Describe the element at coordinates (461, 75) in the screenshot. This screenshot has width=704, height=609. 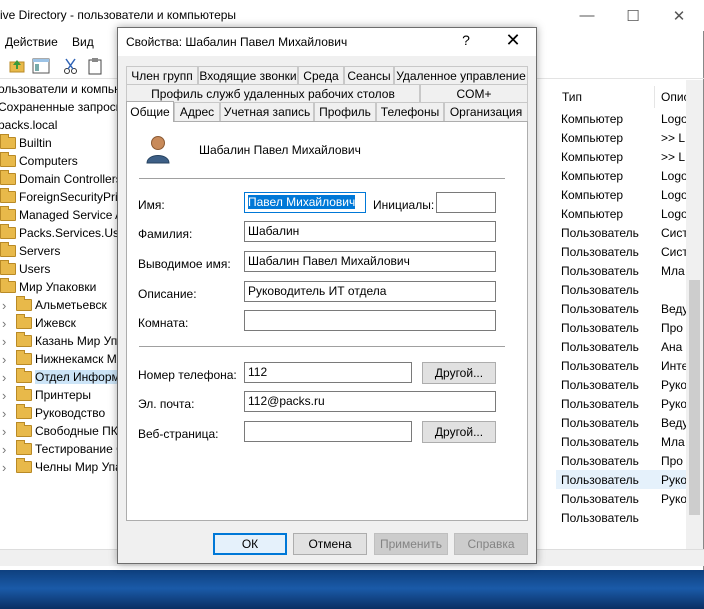
I see `tab-remote-control: Удаленное управление` at that location.